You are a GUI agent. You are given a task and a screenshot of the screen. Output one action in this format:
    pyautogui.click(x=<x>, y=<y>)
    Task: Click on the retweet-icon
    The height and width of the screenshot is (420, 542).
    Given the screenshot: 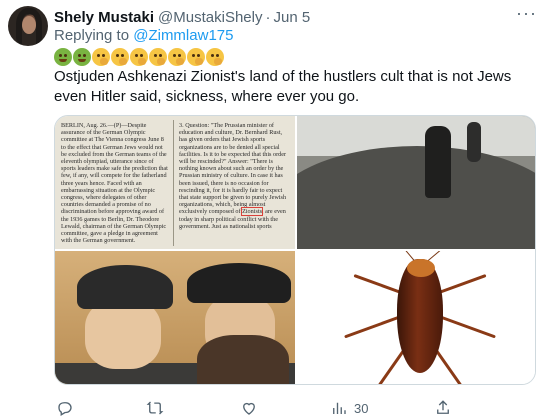 What is the action you would take?
    pyautogui.click(x=155, y=408)
    